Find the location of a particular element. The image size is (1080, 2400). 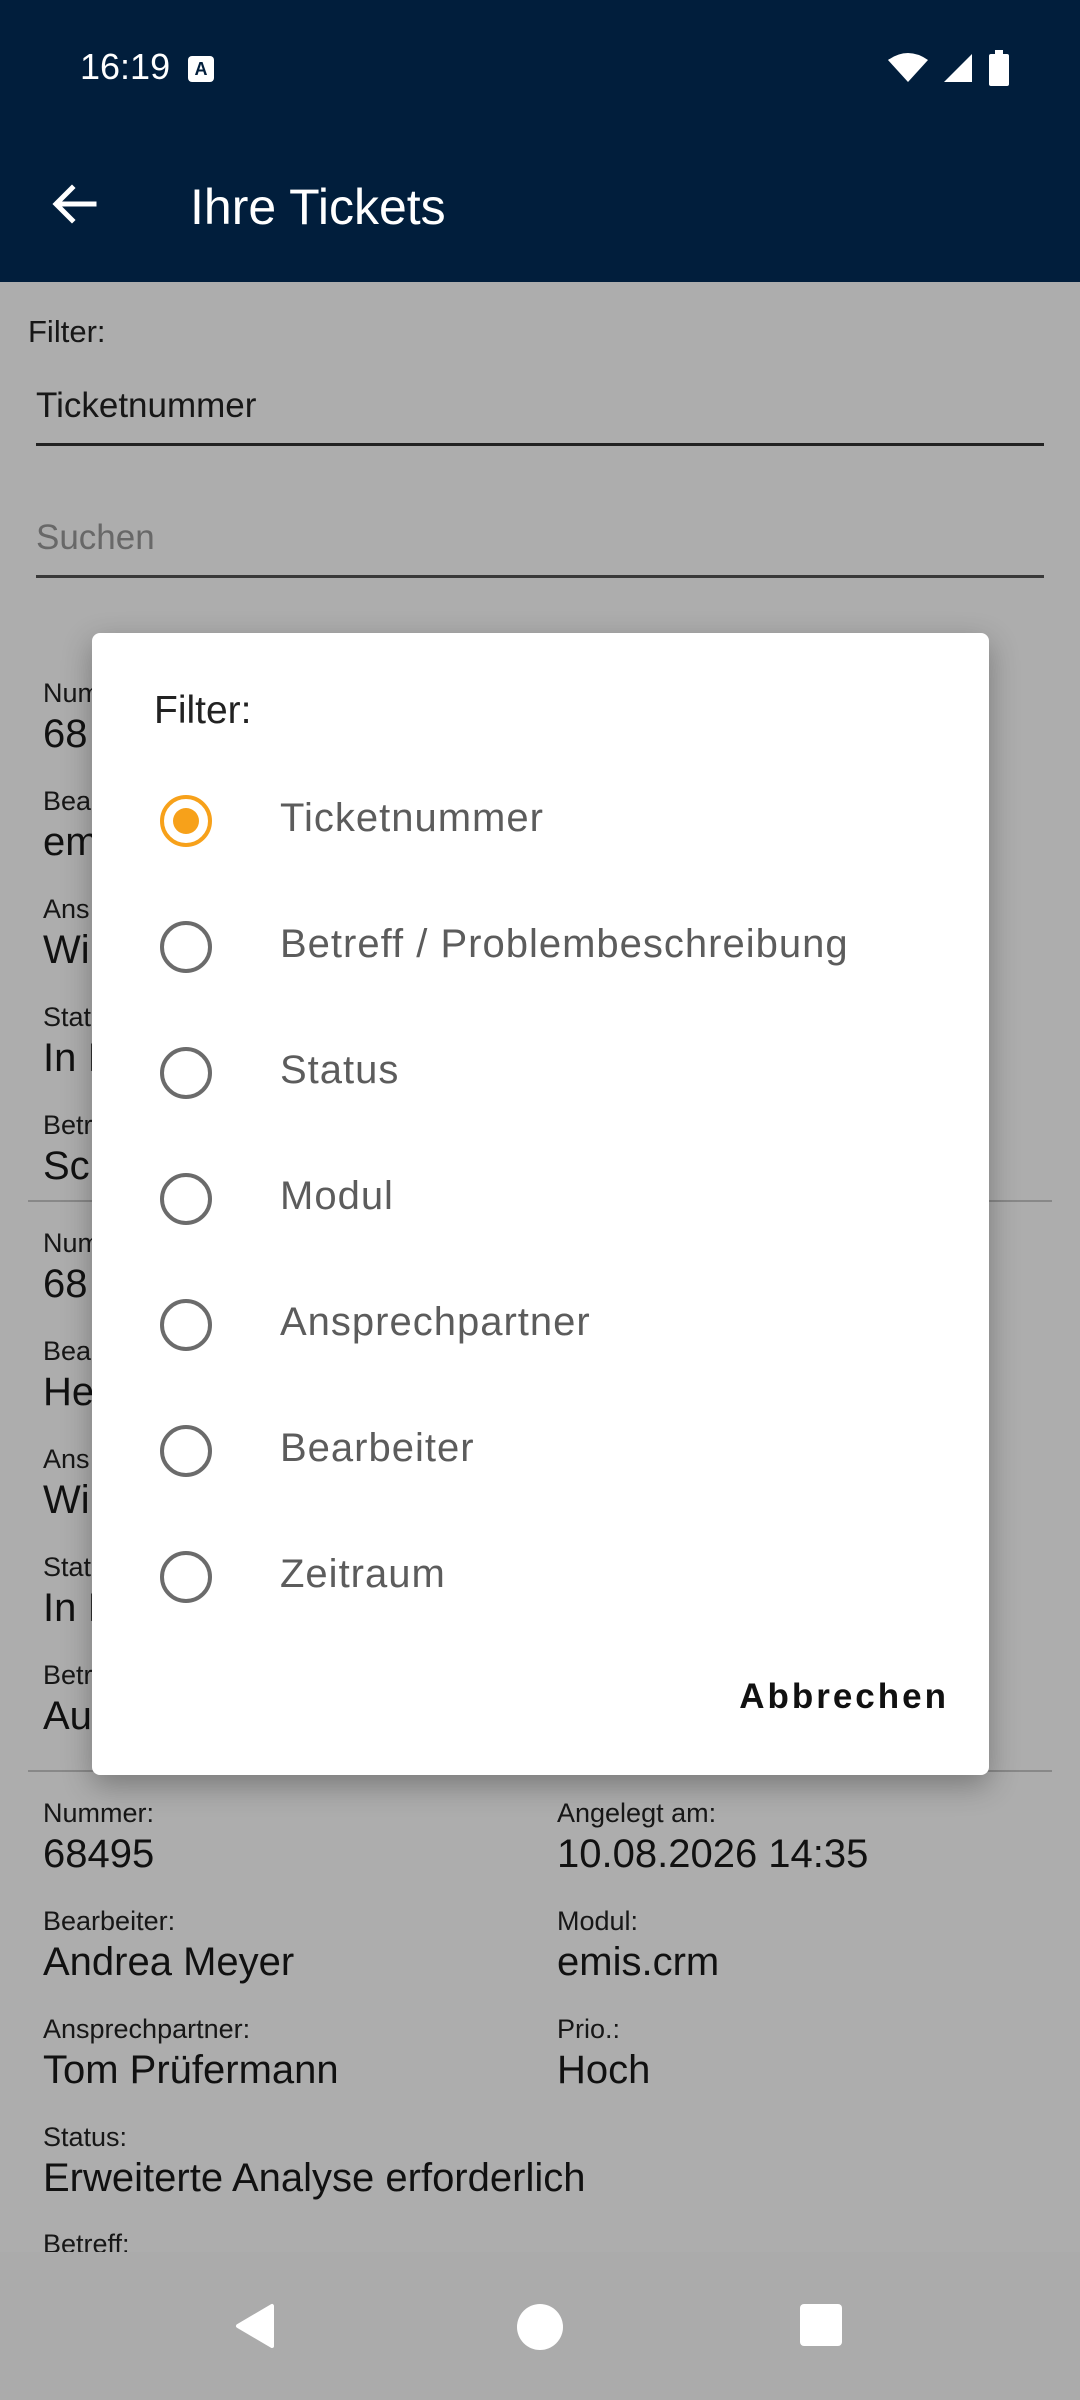

system-navigation-bar is located at coordinates (540, 2326).